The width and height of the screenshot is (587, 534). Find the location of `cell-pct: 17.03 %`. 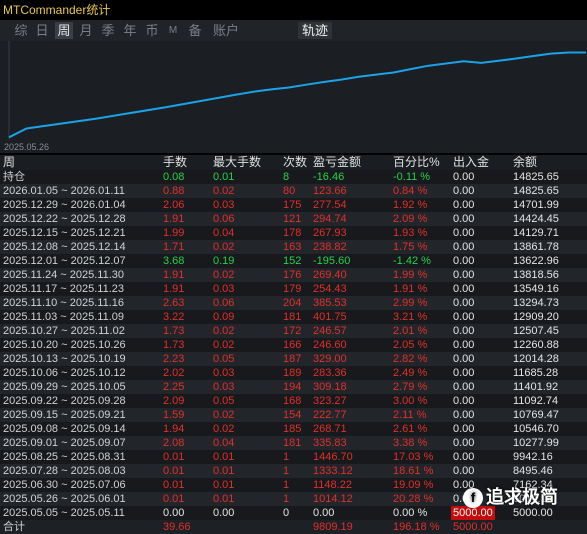

cell-pct: 17.03 % is located at coordinates (413, 457).